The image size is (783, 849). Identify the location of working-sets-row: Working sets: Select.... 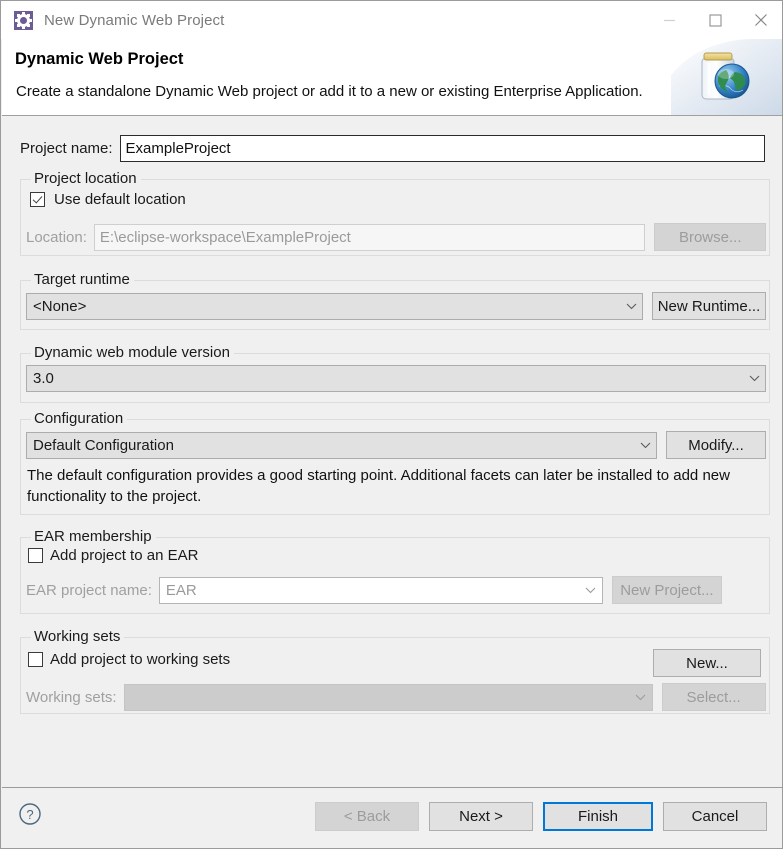
(396, 697).